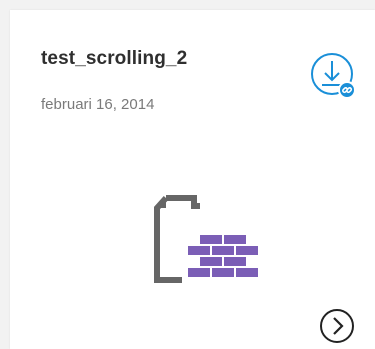  I want to click on open-asset-button, so click(337, 326).